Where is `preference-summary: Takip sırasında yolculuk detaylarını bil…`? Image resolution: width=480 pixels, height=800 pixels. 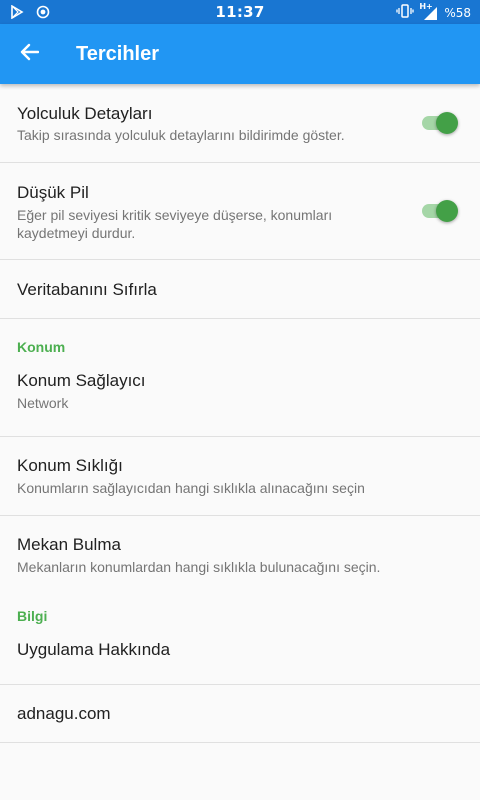 preference-summary: Takip sırasında yolculuk detaylarını bil… is located at coordinates (181, 135).